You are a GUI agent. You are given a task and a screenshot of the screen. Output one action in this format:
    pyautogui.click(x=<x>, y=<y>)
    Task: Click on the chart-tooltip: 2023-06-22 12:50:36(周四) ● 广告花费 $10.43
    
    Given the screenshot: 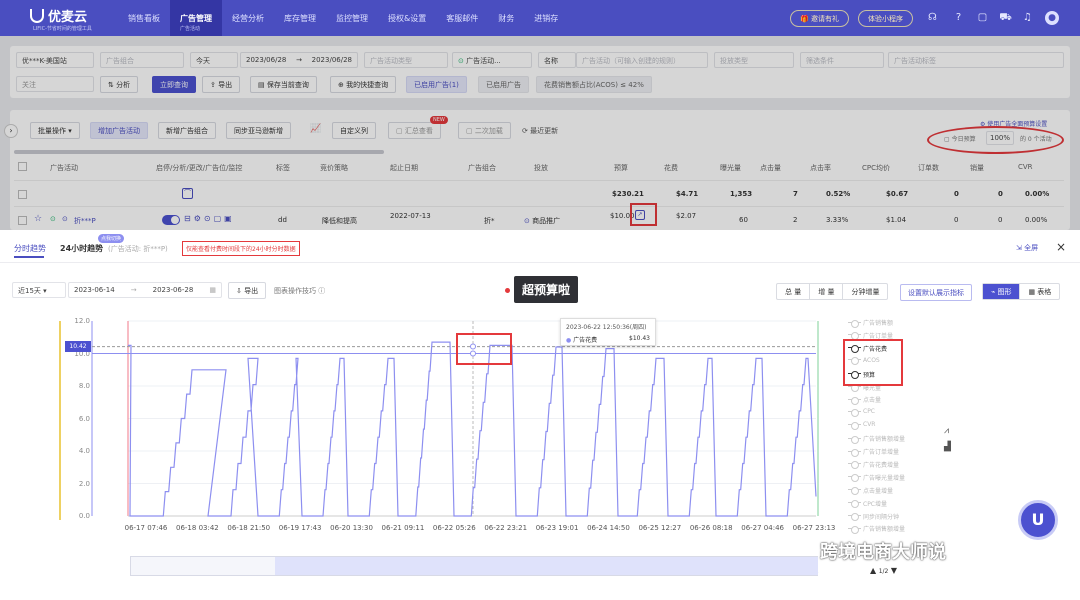 What is the action you would take?
    pyautogui.click(x=608, y=332)
    